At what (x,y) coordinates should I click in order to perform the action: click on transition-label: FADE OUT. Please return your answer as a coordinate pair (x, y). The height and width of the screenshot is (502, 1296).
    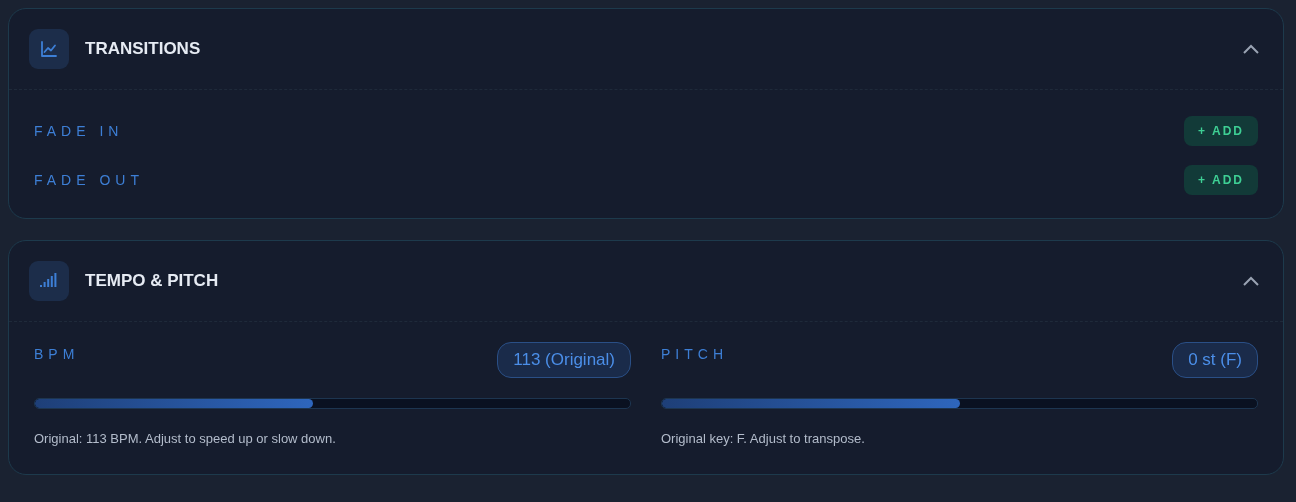
    Looking at the image, I should click on (89, 179).